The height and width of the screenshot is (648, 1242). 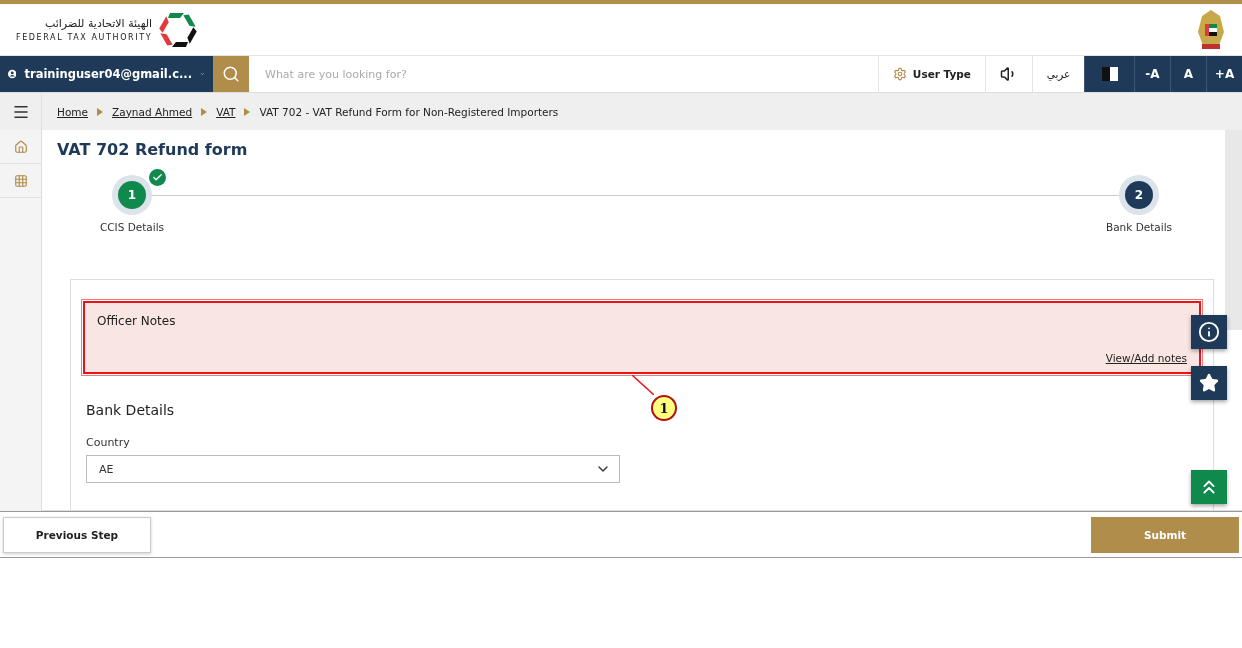 I want to click on search-icon, so click(x=231, y=74).